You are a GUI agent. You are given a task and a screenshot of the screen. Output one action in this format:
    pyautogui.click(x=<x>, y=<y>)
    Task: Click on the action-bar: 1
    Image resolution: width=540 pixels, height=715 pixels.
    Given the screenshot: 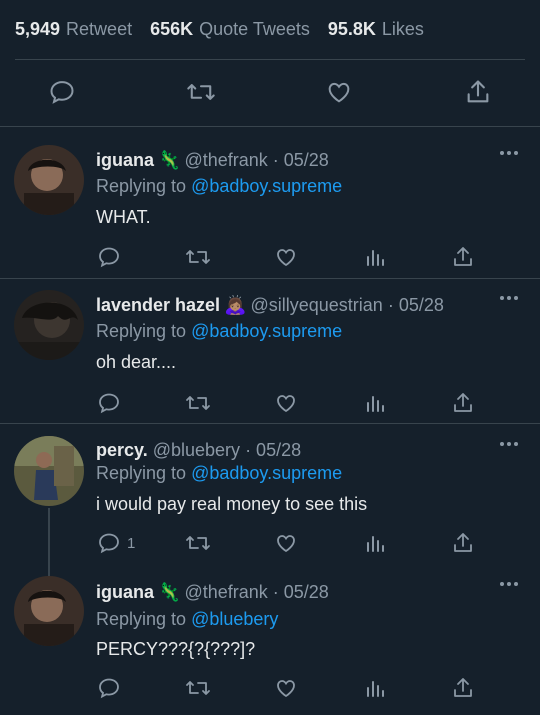 What is the action you would take?
    pyautogui.click(x=270, y=543)
    